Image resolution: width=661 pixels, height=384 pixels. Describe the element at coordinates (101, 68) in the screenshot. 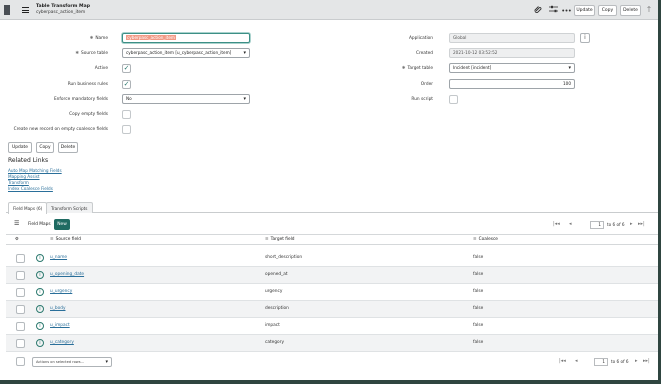

I see `active-label: Active` at that location.